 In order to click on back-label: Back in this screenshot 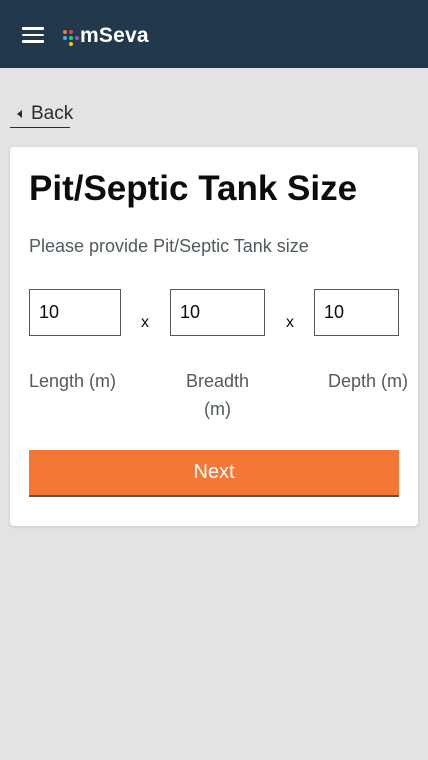, I will do `click(52, 113)`.